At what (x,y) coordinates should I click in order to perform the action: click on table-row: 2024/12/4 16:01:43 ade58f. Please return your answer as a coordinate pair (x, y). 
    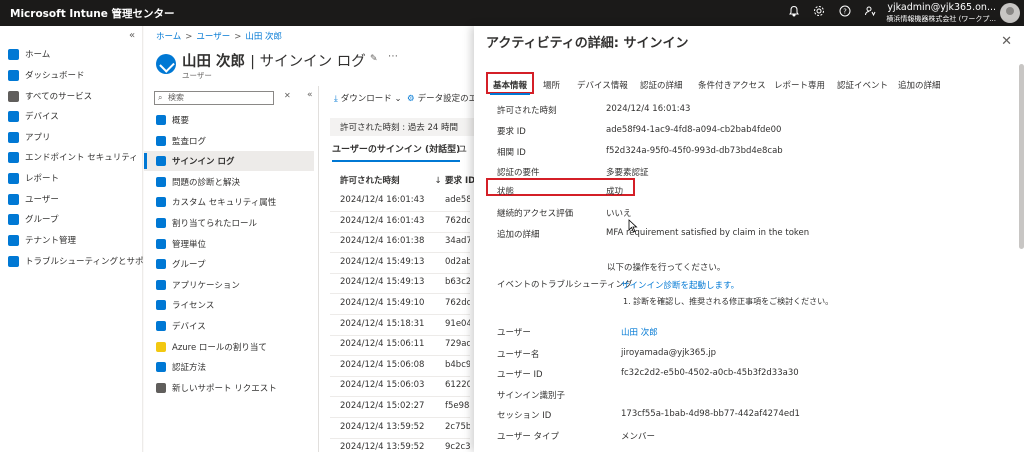
    Looking at the image, I should click on (400, 201).